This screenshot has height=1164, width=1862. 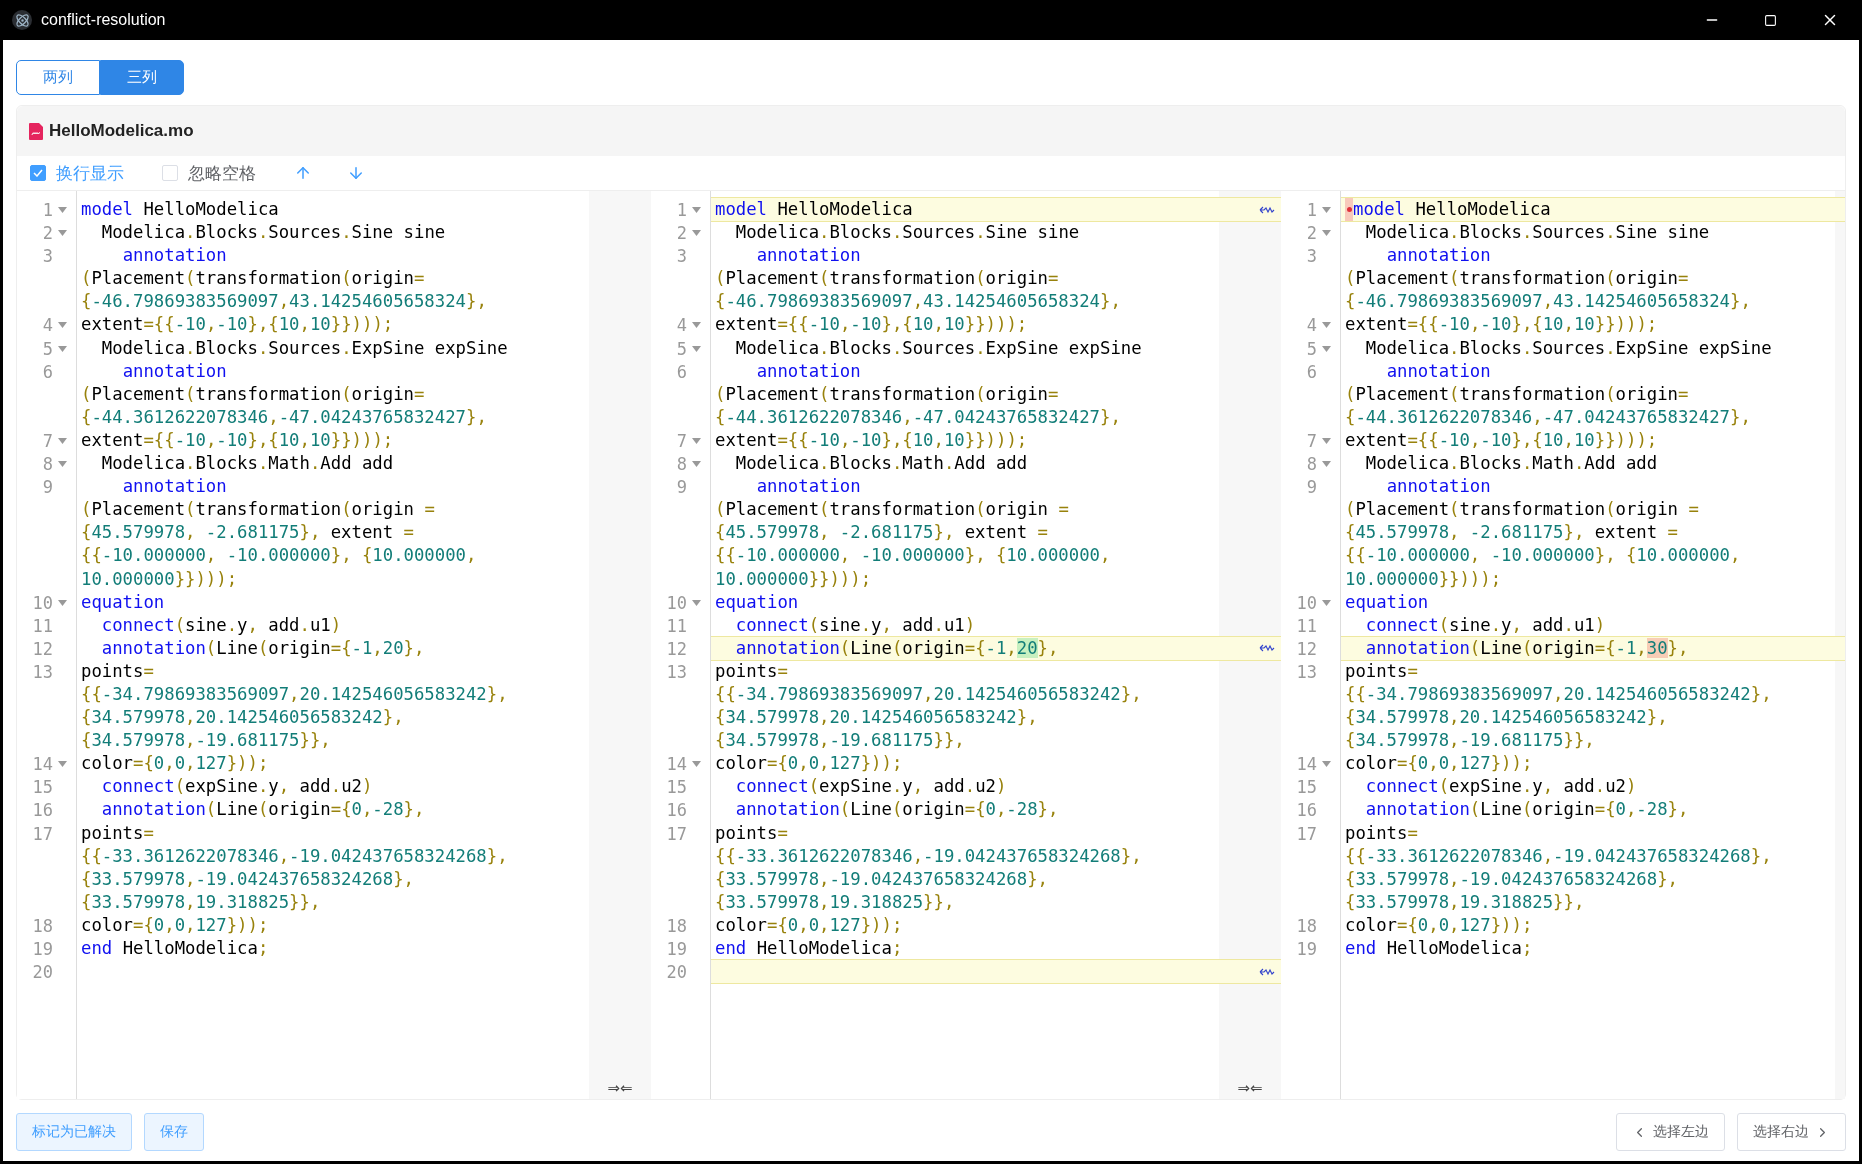 I want to click on line-number: 16, so click(x=1306, y=810).